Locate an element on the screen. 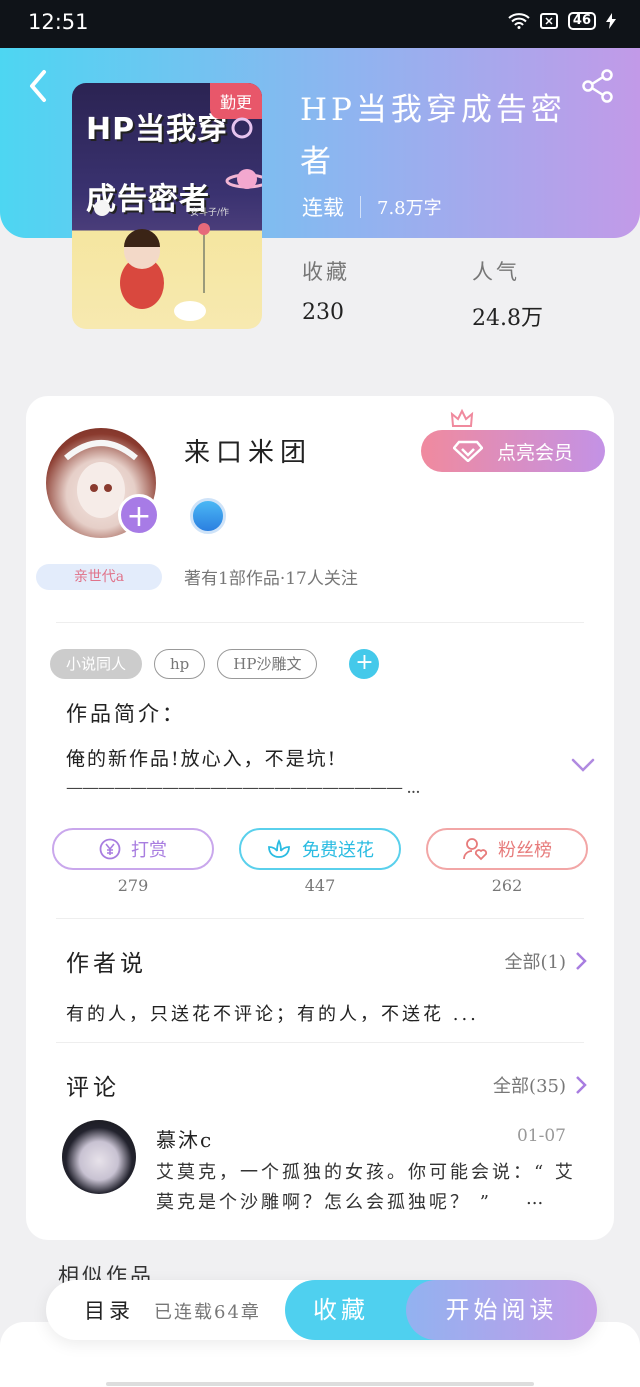 The width and height of the screenshot is (640, 1387). intro-text: 俺的新作品!放心入，不是坑! is located at coordinates (202, 759).